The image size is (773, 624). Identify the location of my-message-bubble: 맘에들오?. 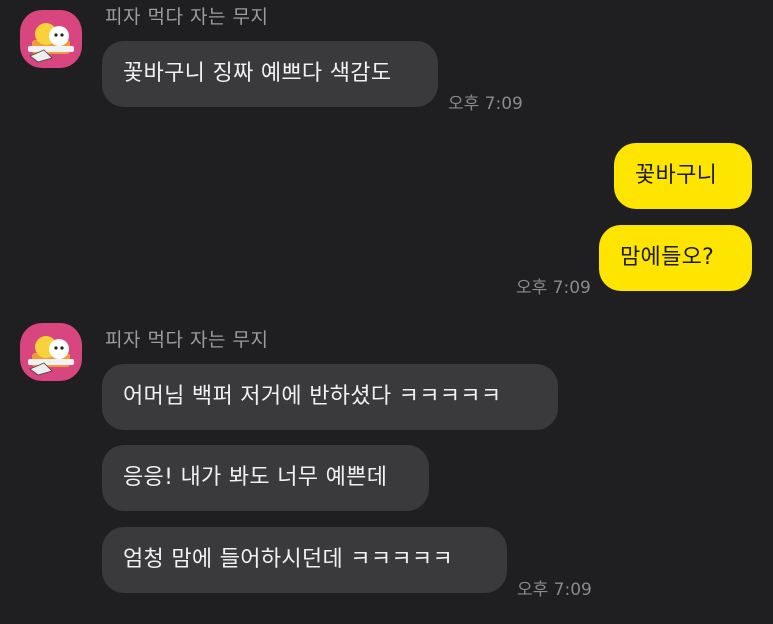
(675, 258).